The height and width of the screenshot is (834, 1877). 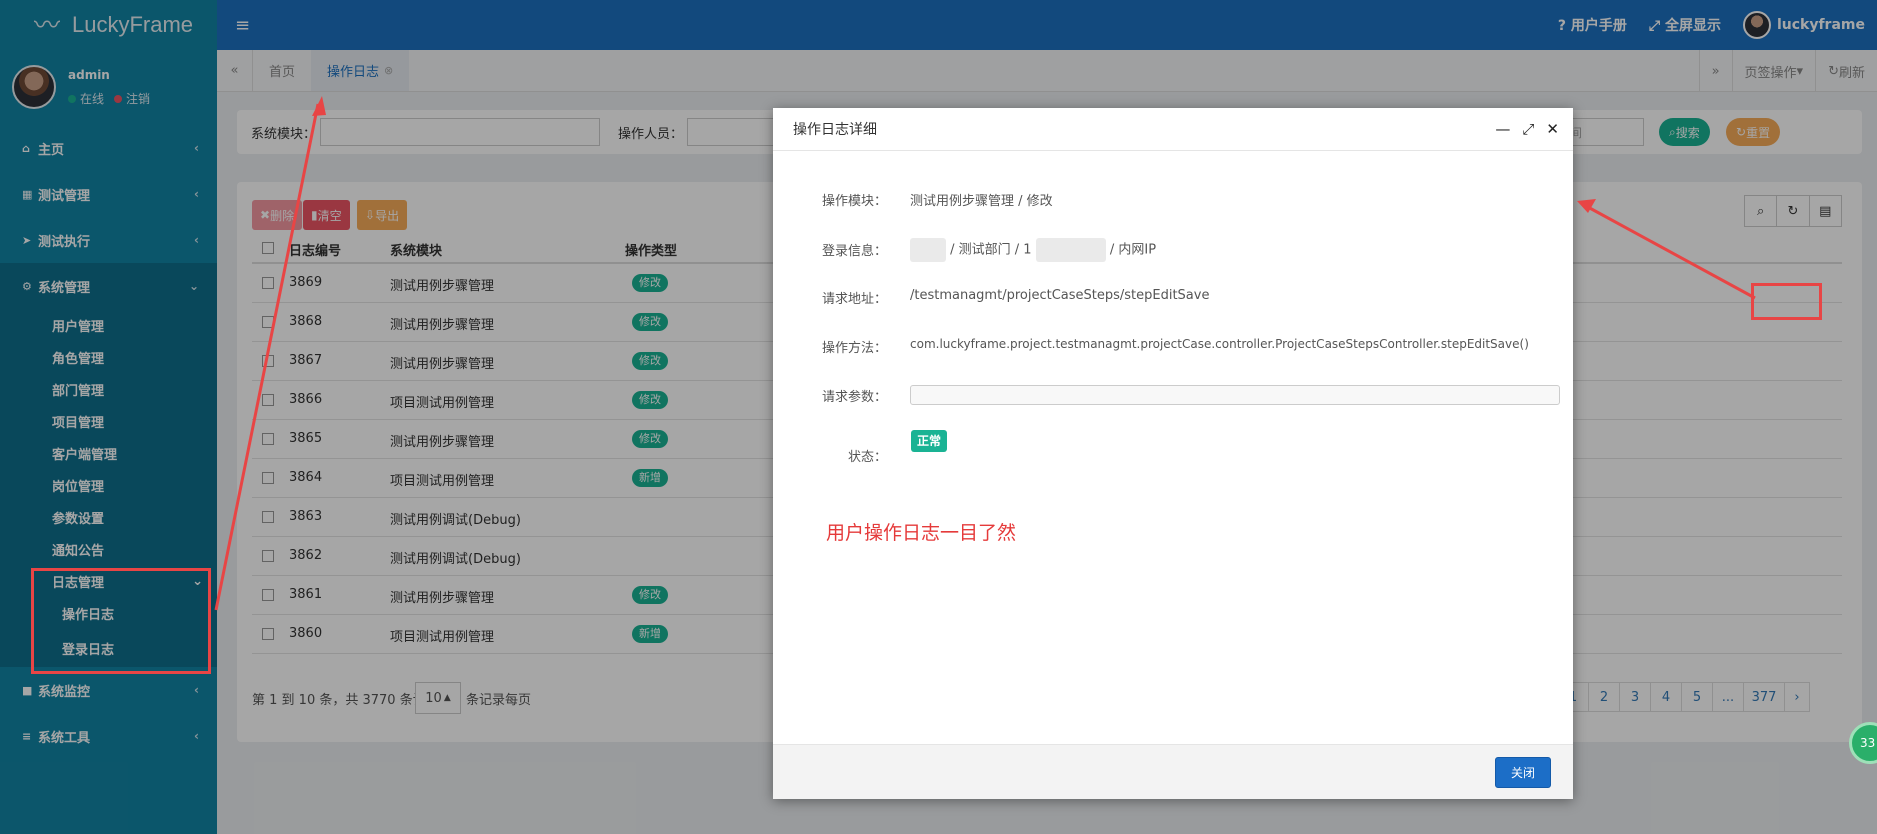 What do you see at coordinates (319, 106) in the screenshot?
I see `arrow-head-icon` at bounding box center [319, 106].